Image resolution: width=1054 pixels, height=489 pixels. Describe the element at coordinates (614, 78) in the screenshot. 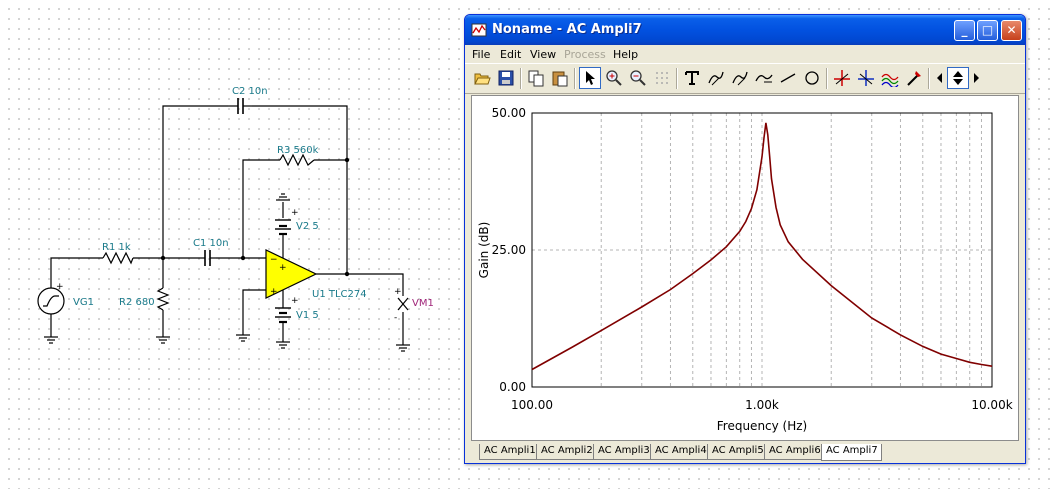

I see `zoom-in-icon` at that location.